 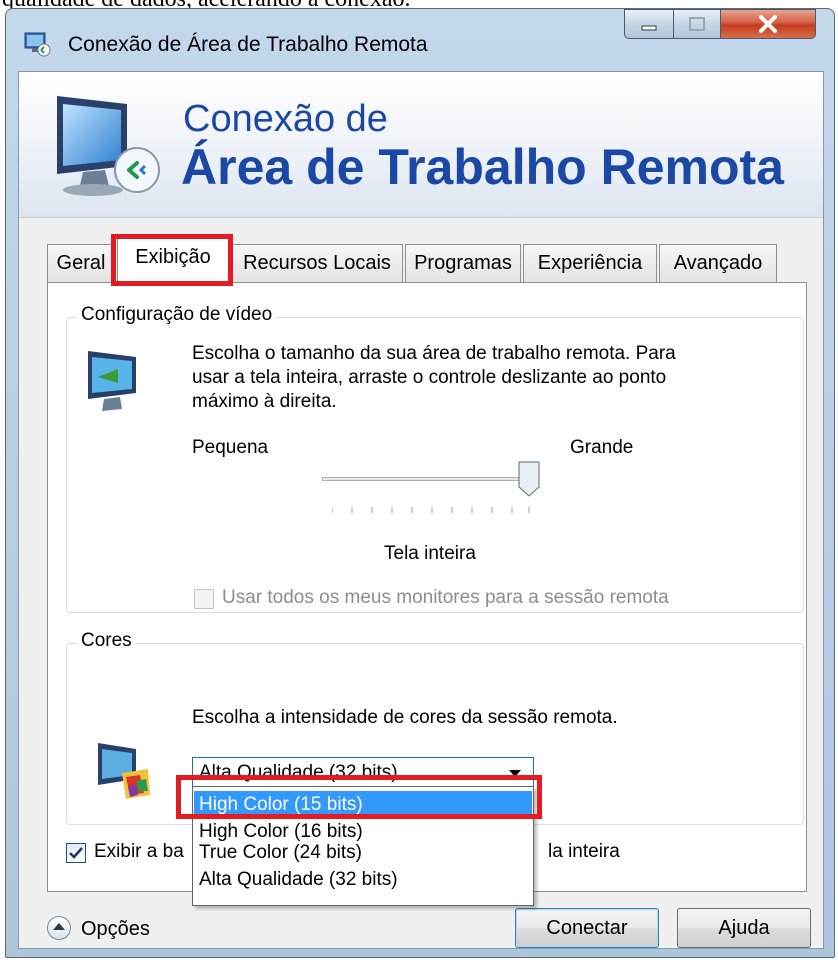 What do you see at coordinates (430, 553) in the screenshot?
I see `slider-value-label: Tela inteira` at bounding box center [430, 553].